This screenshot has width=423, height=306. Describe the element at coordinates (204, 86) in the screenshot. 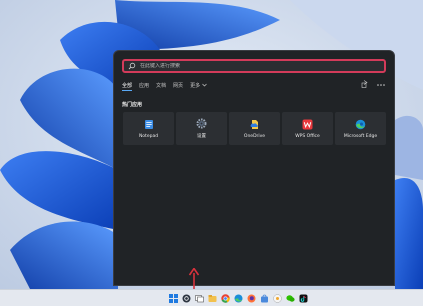

I see `chevron-down-icon` at that location.